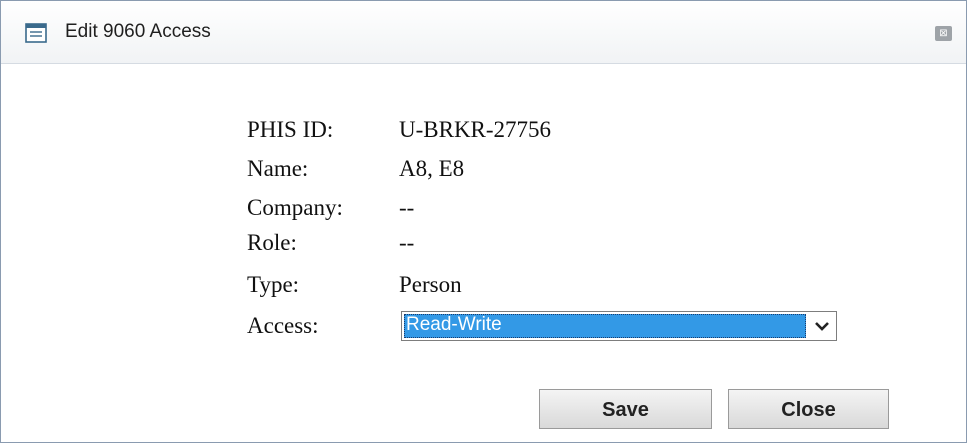 Image resolution: width=969 pixels, height=444 pixels. Describe the element at coordinates (138, 31) in the screenshot. I see `dialog-title: Edit 9060 Access` at that location.